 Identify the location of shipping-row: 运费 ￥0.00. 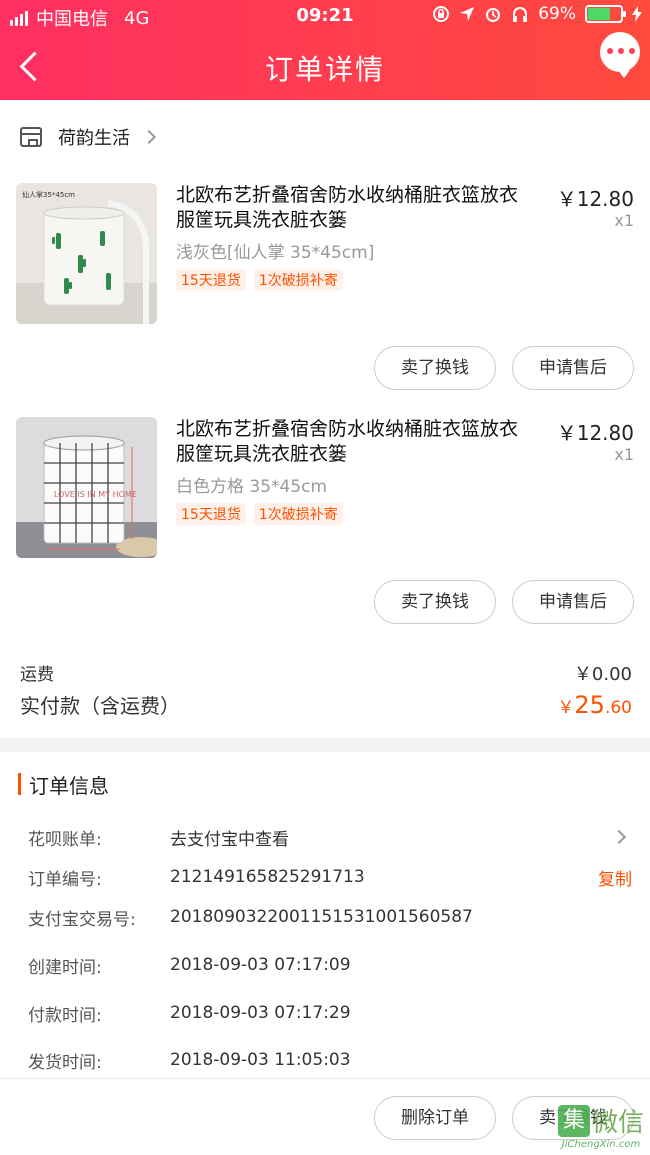
(326, 673).